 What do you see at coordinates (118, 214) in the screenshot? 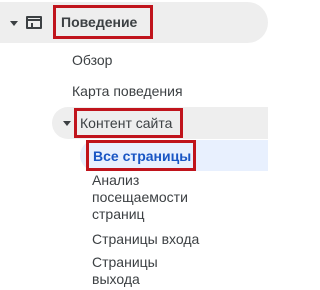
I see `nav-item-label-line: страниц` at bounding box center [118, 214].